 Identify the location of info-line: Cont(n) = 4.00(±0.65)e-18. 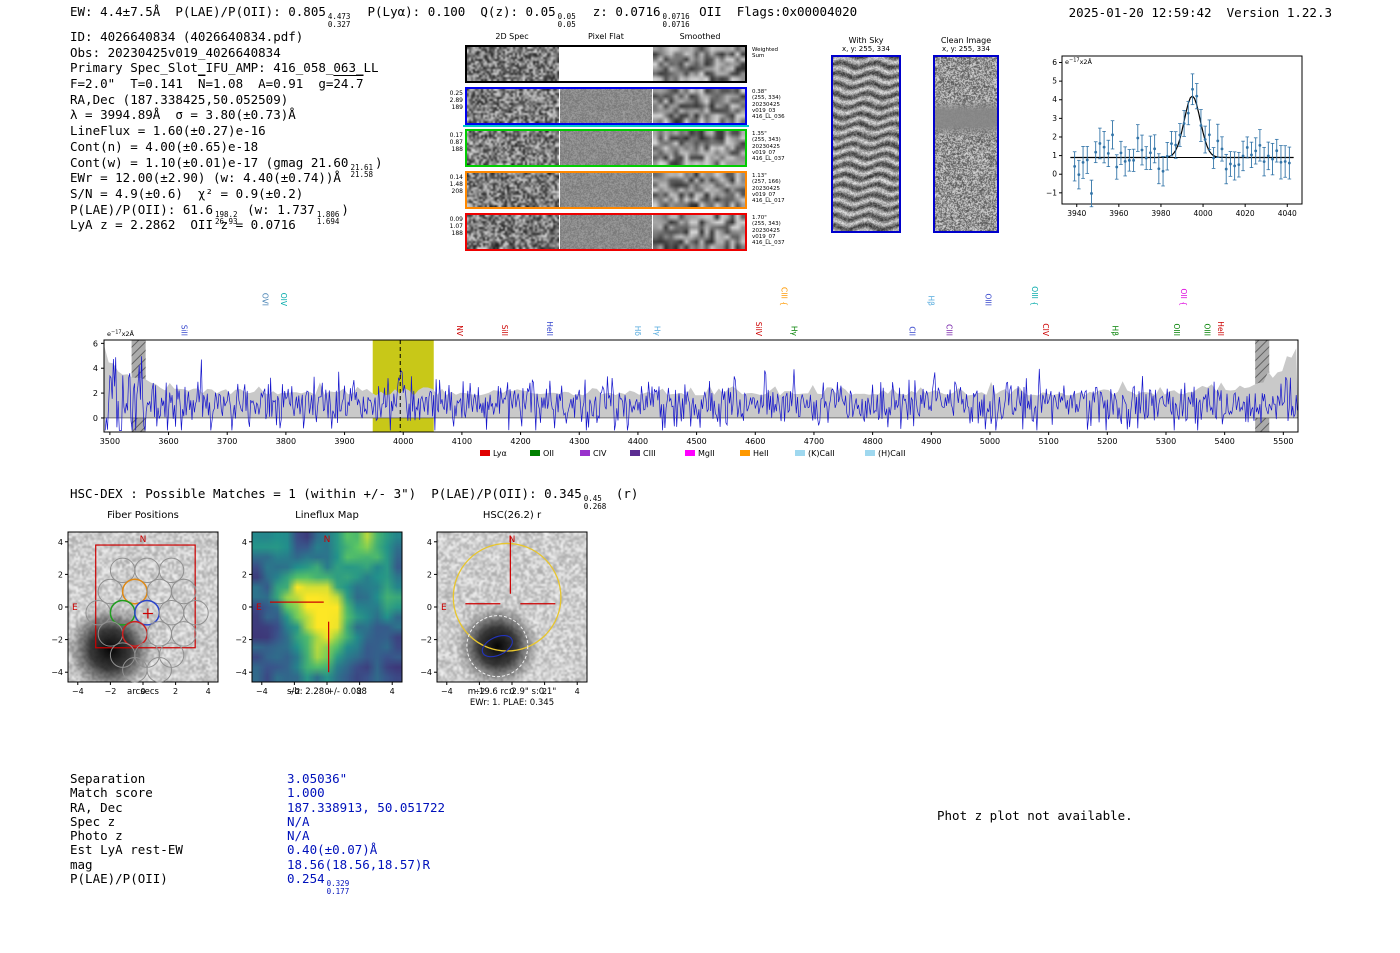
(164, 146).